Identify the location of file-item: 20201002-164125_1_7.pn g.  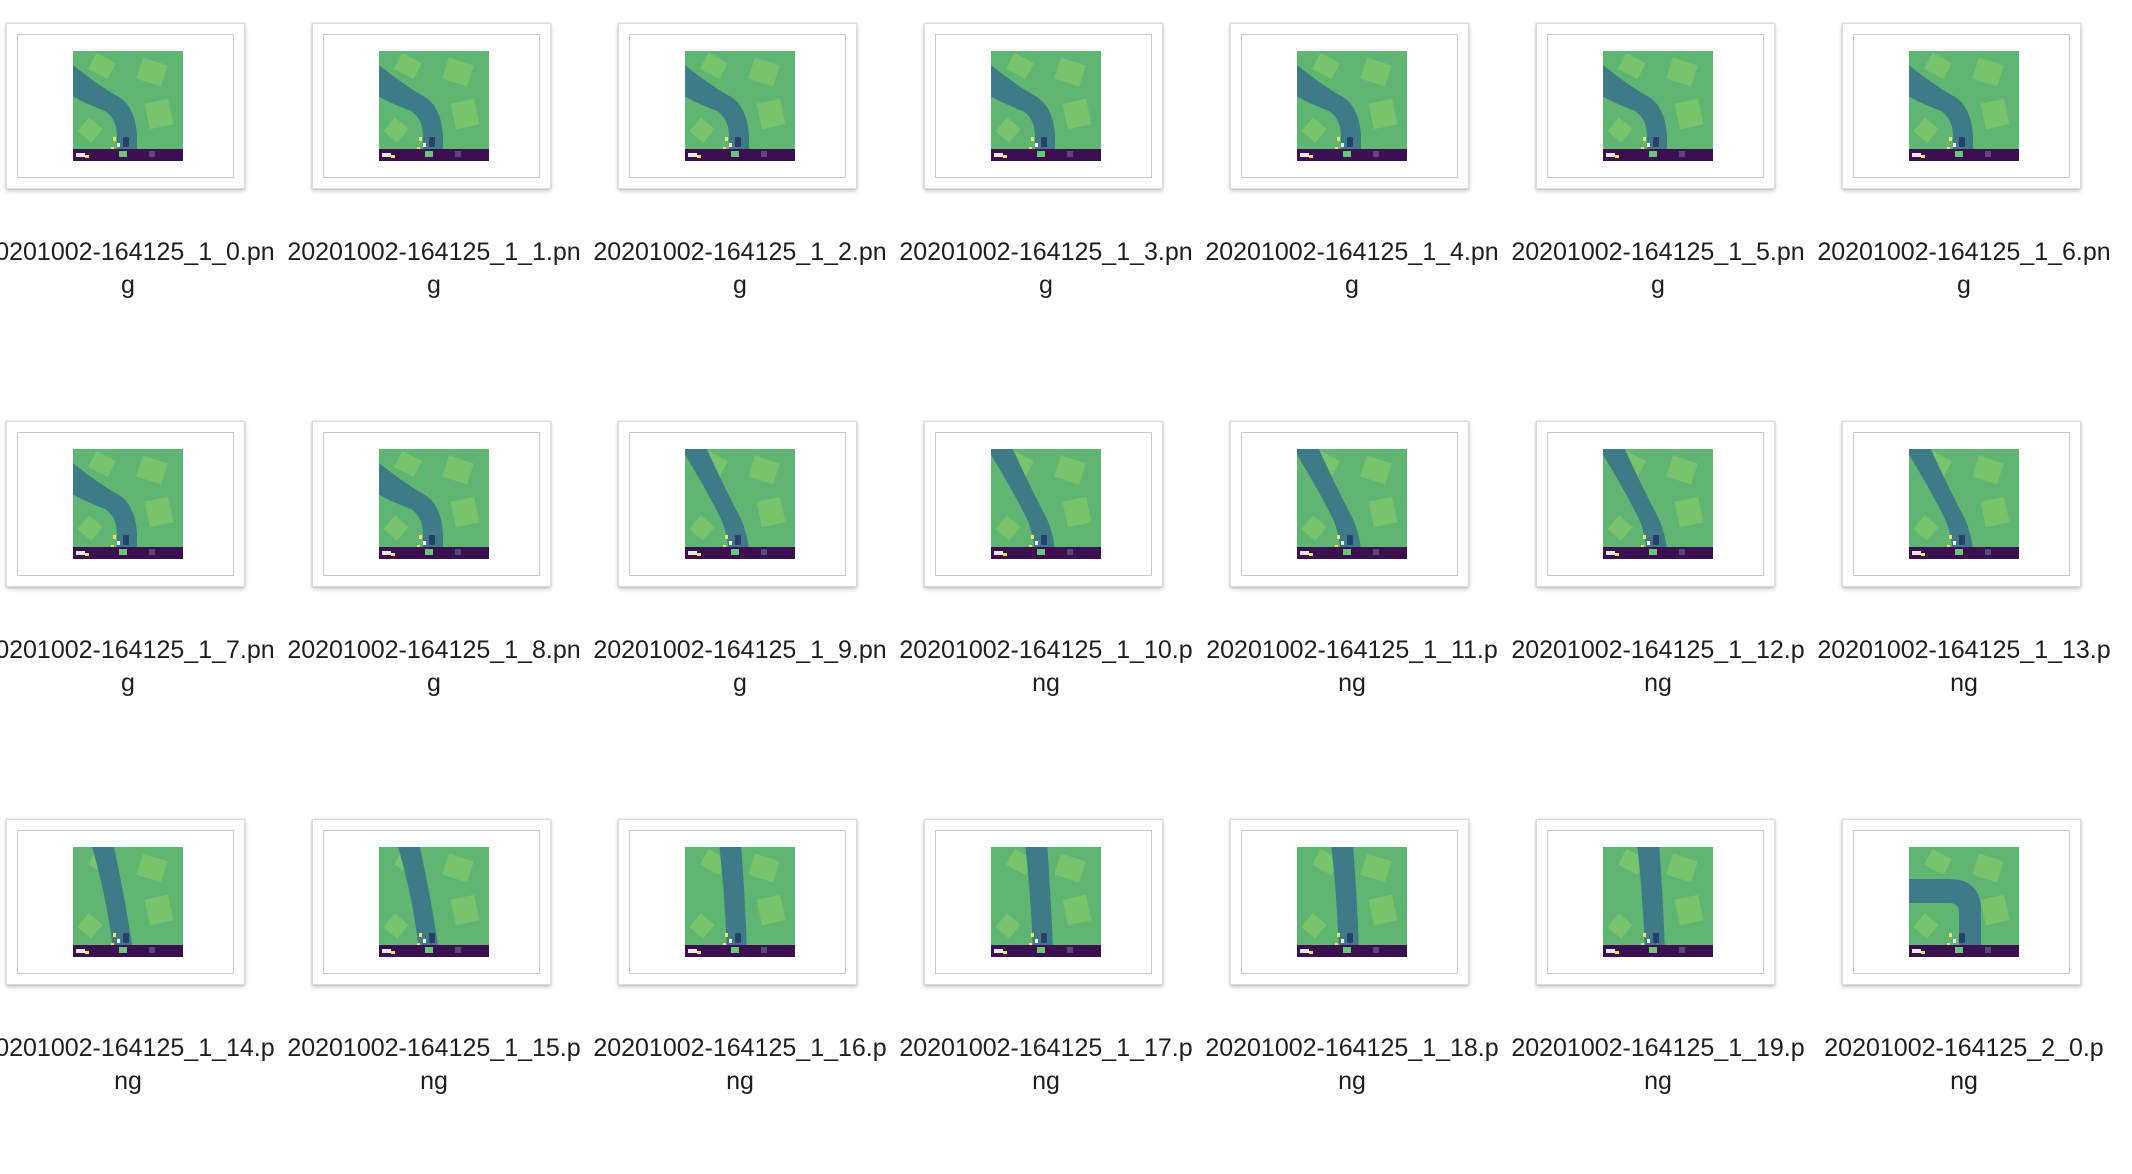
(140, 563).